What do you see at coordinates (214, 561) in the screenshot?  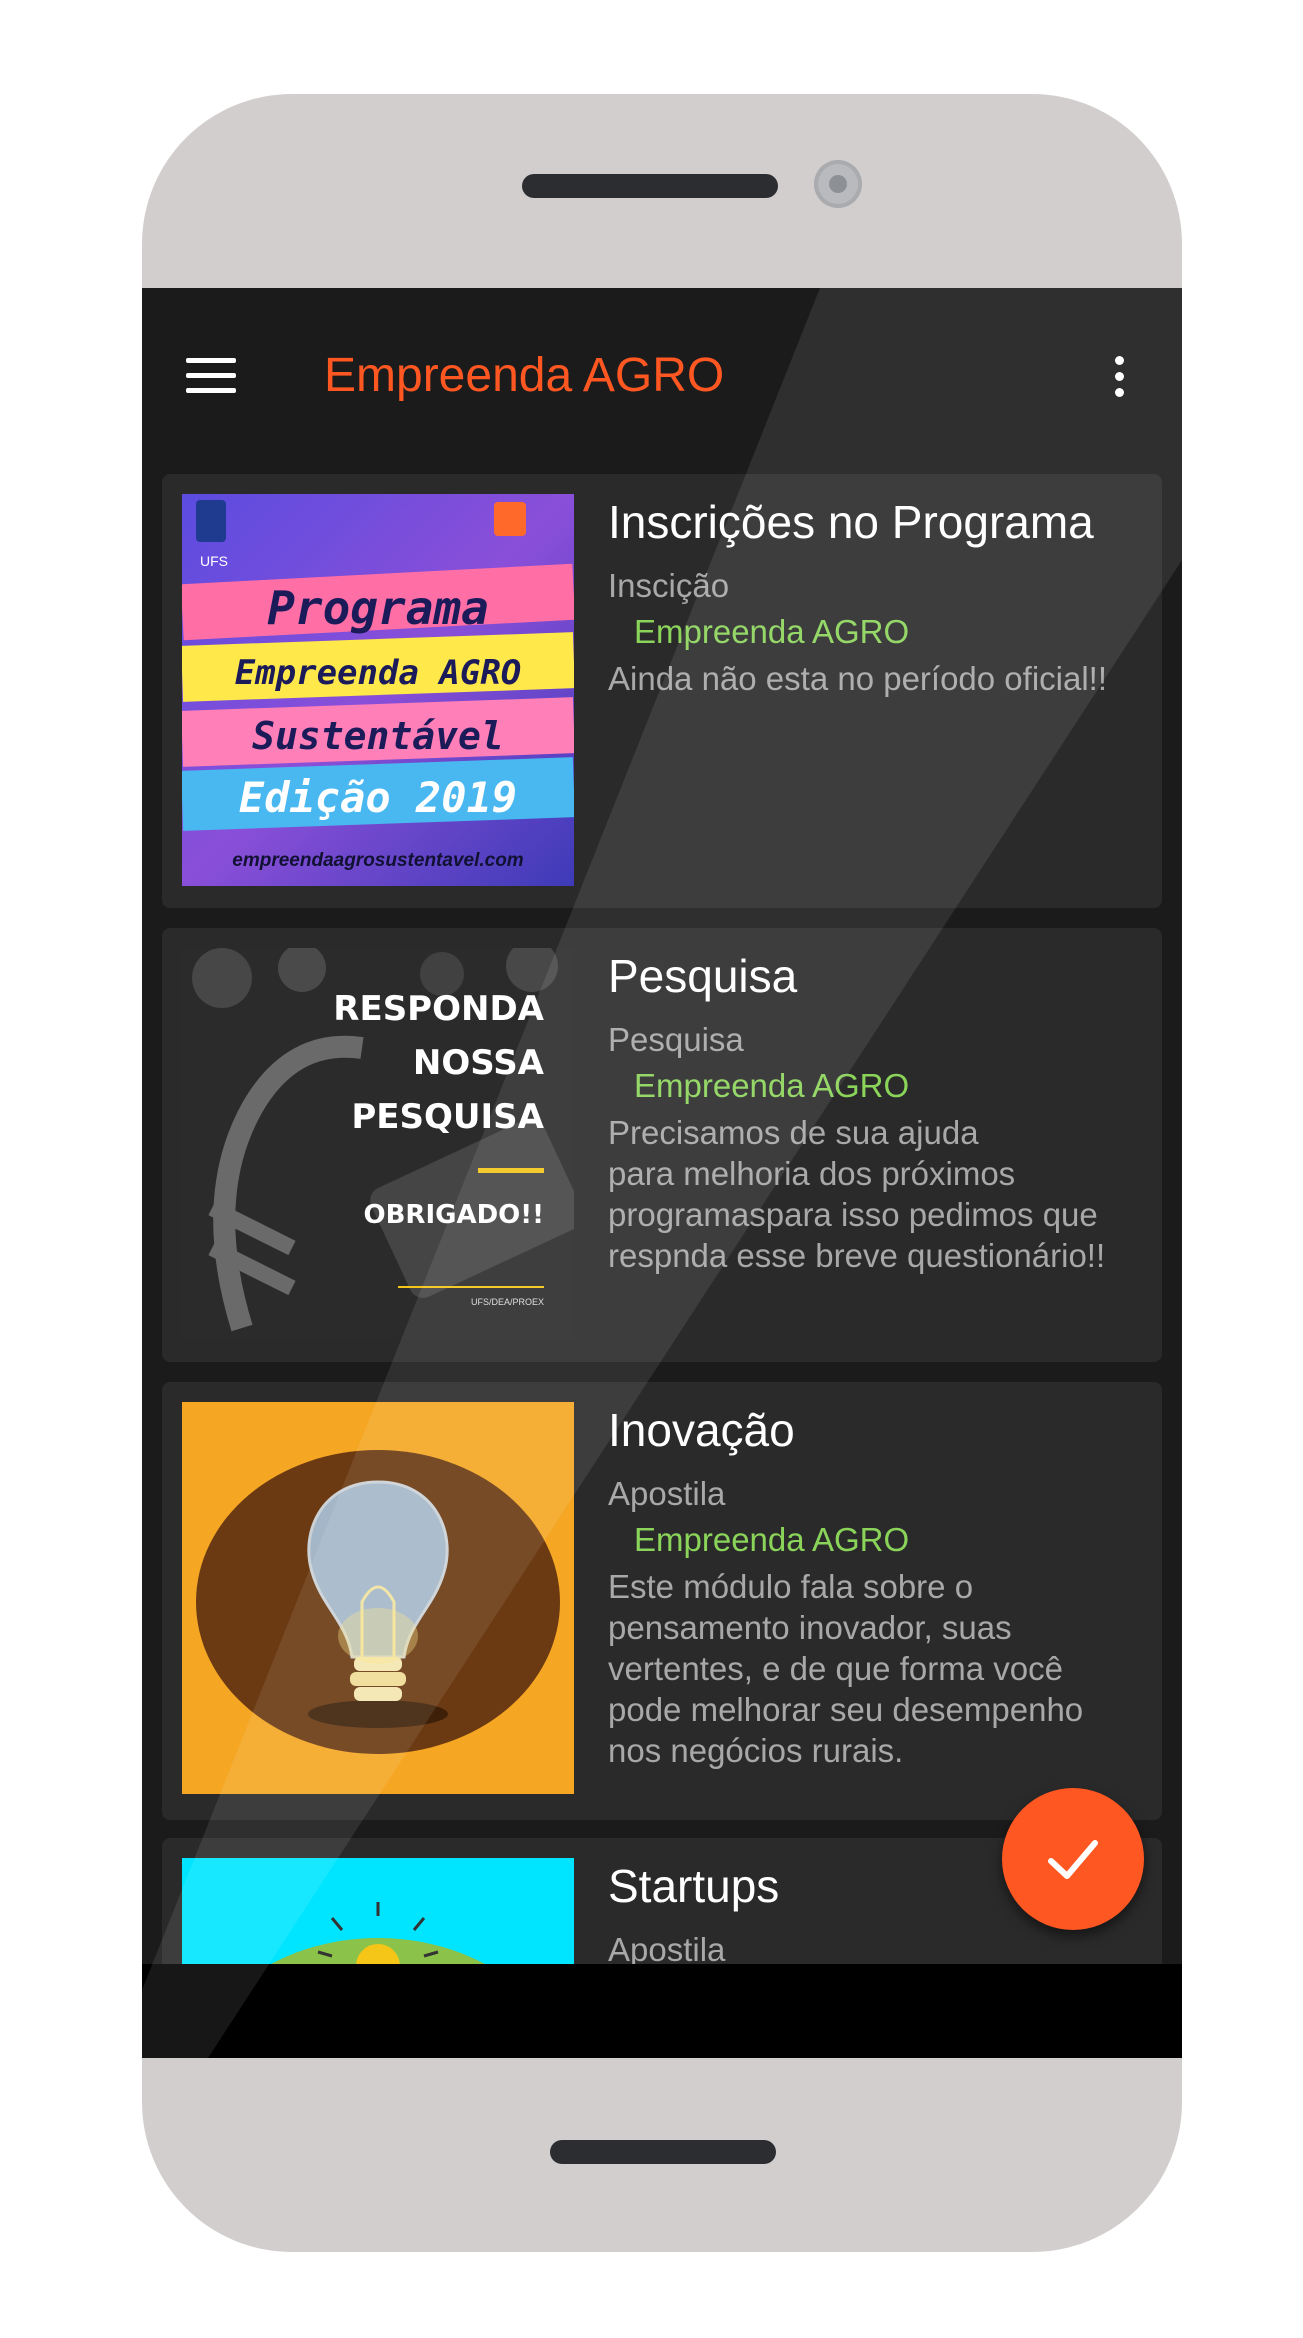 I see `svg-text: UFS` at bounding box center [214, 561].